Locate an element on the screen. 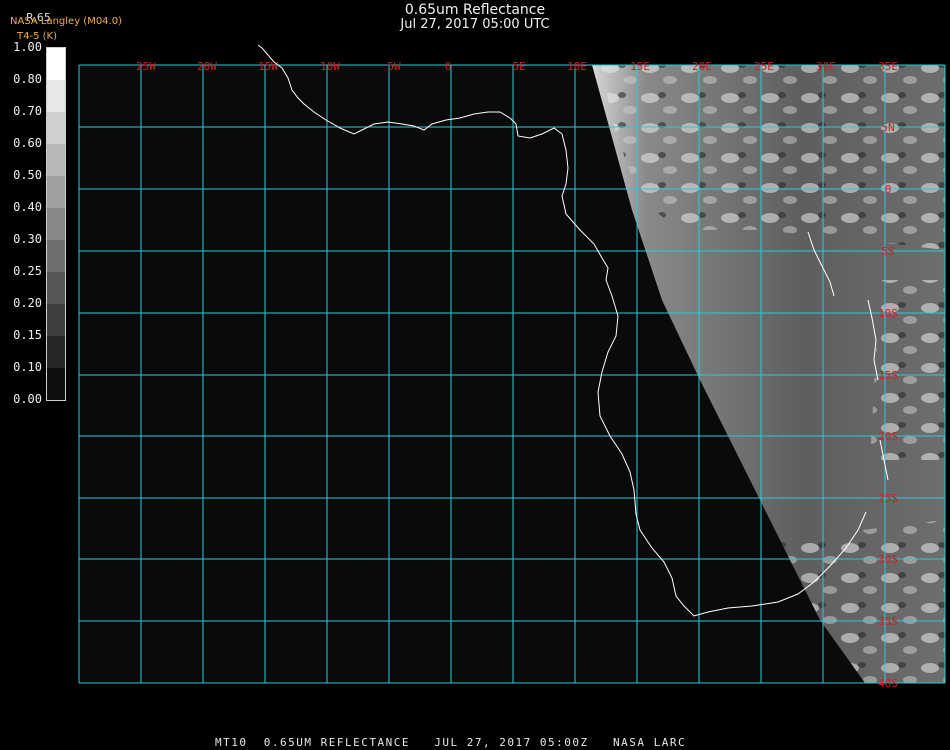  longitude-label: 10E is located at coordinates (577, 66).